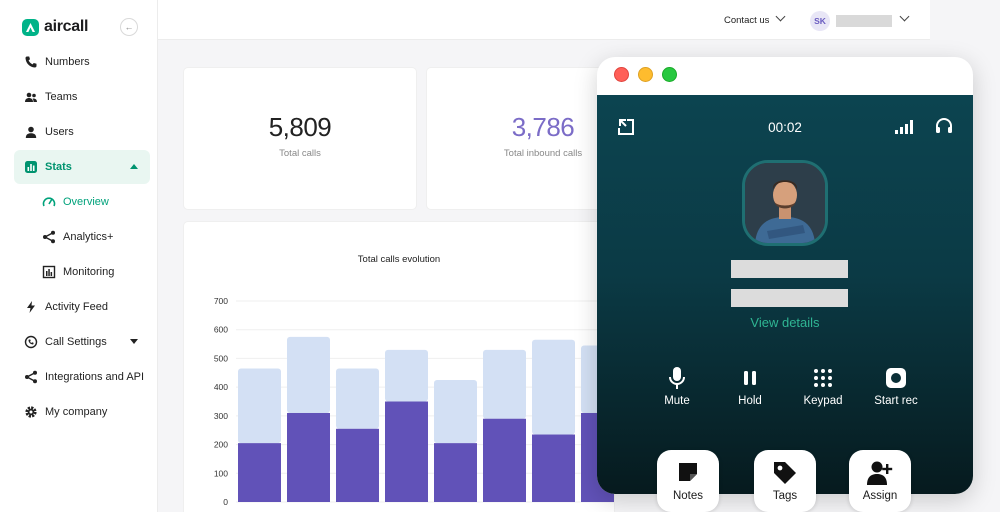  I want to click on caller-photo, so click(785, 203).